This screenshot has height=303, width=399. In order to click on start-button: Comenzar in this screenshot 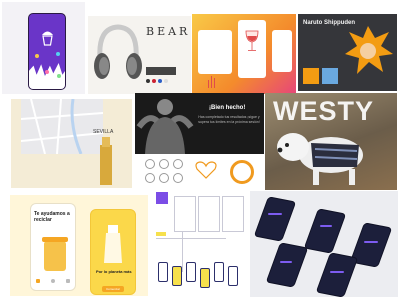, I will do `click(113, 289)`.